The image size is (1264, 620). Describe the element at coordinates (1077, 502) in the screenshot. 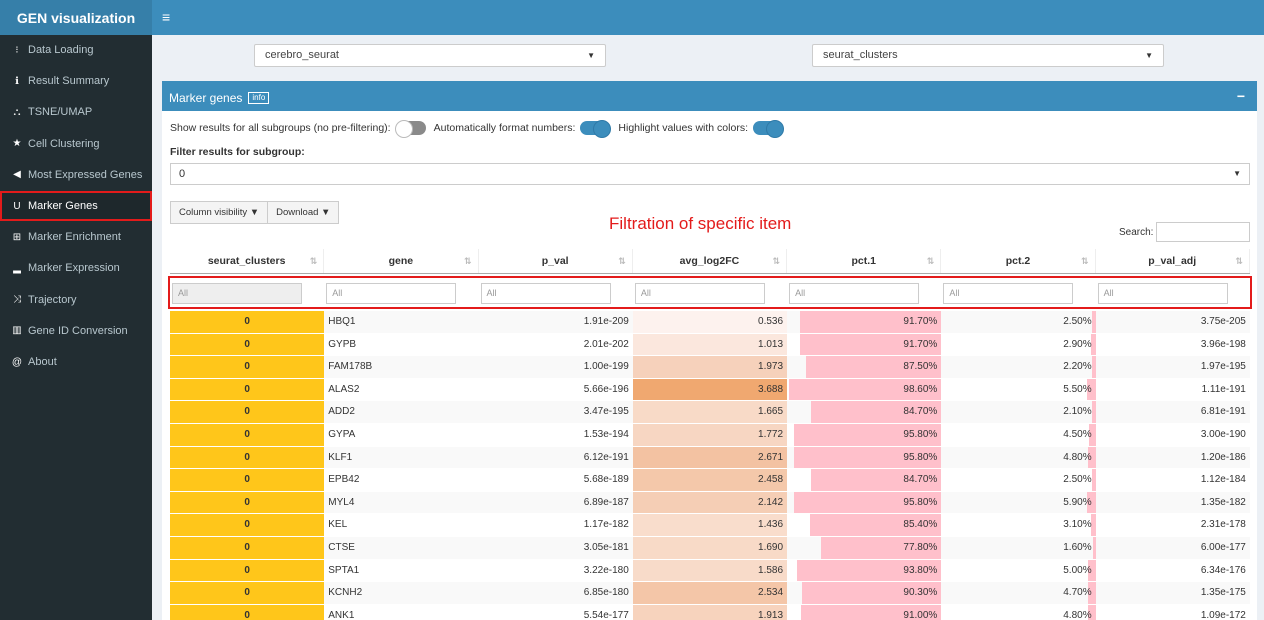

I see `pct2-value: 5.90%` at that location.